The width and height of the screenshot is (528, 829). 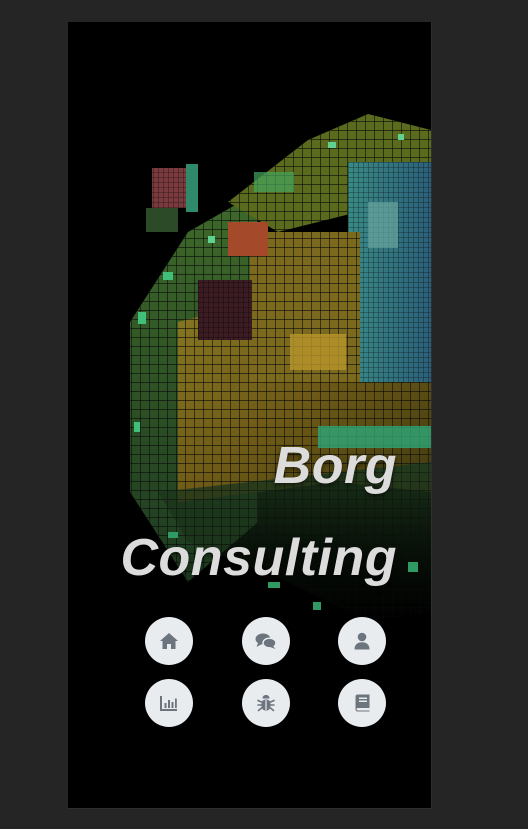 What do you see at coordinates (172, 198) in the screenshot?
I see `floating-fragment` at bounding box center [172, 198].